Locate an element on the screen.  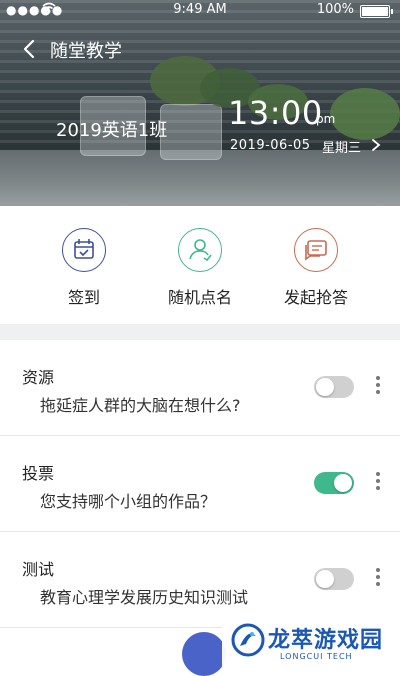
date-text: 2019-06-05 is located at coordinates (270, 145).